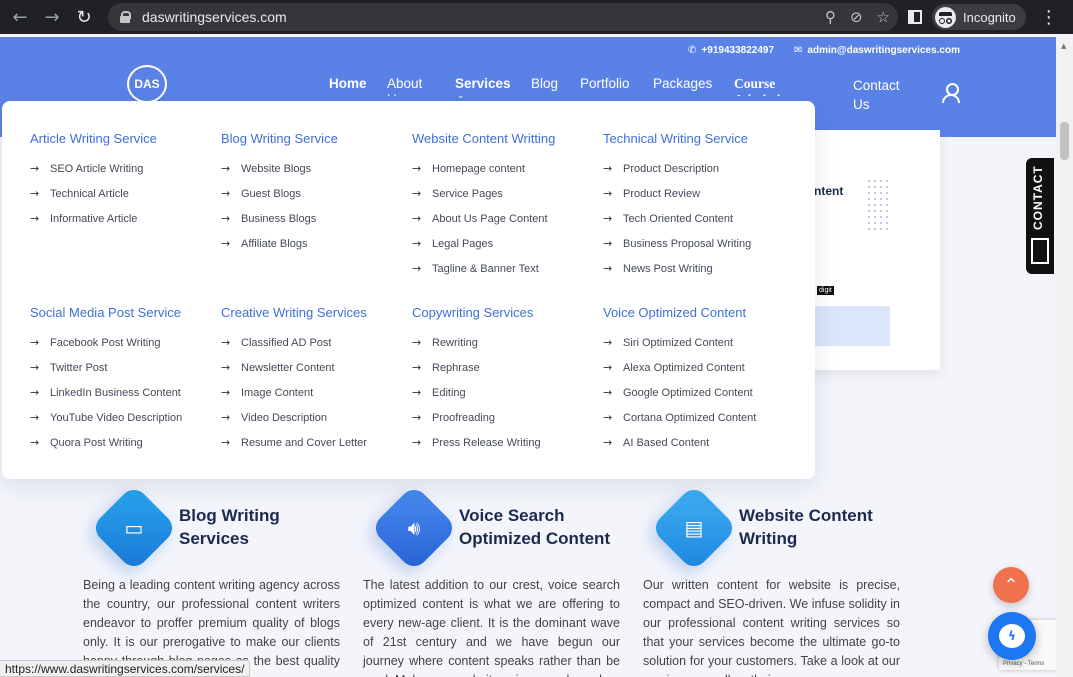  I want to click on menu-item-label: Cortana Optimized Content, so click(689, 418).